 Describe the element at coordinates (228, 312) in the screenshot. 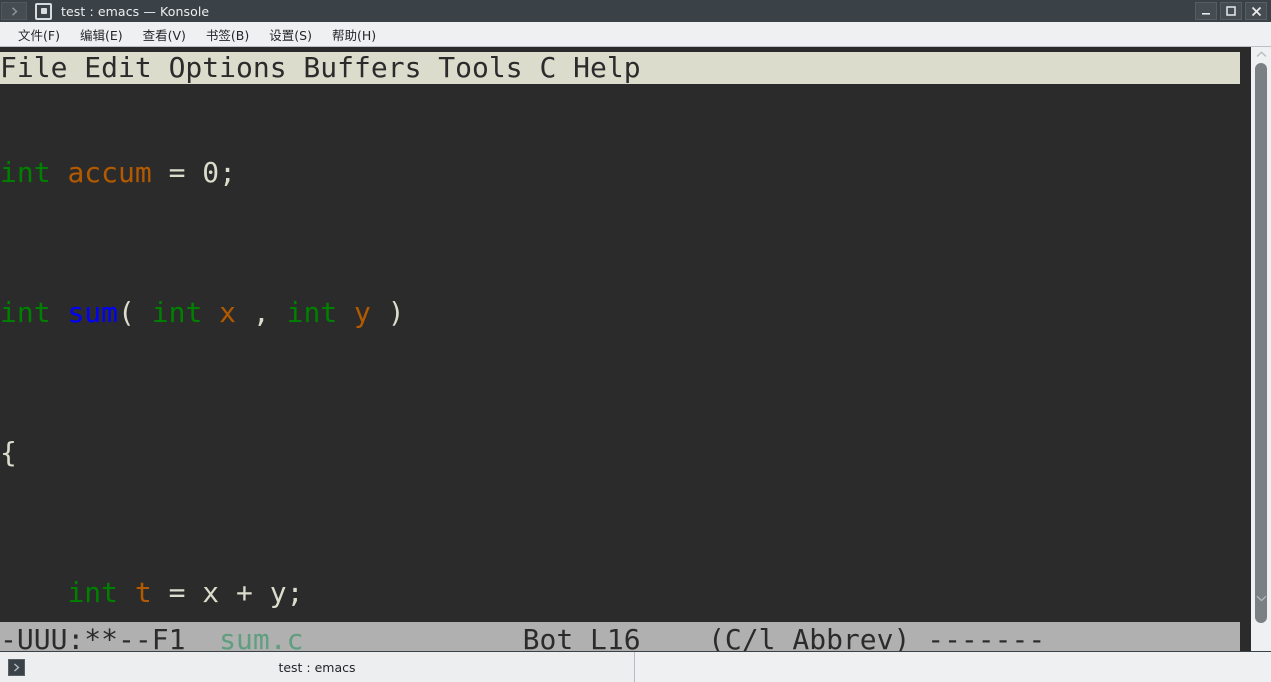

I see `token-variable: x` at that location.